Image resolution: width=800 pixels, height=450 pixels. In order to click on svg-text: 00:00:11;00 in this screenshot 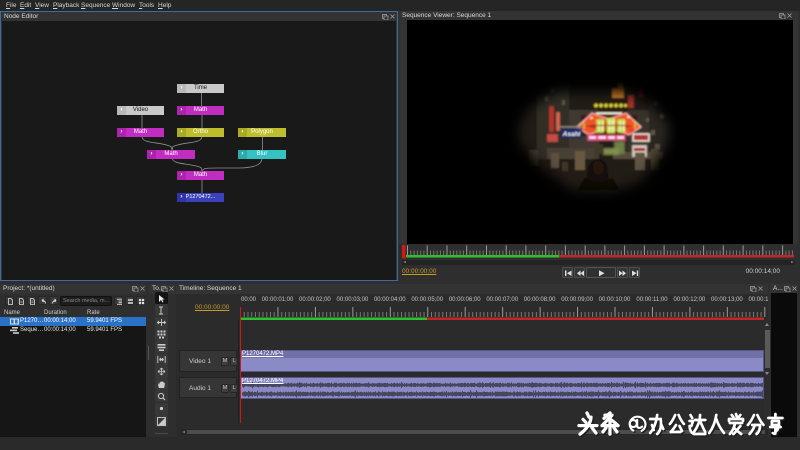, I will do `click(652, 300)`.